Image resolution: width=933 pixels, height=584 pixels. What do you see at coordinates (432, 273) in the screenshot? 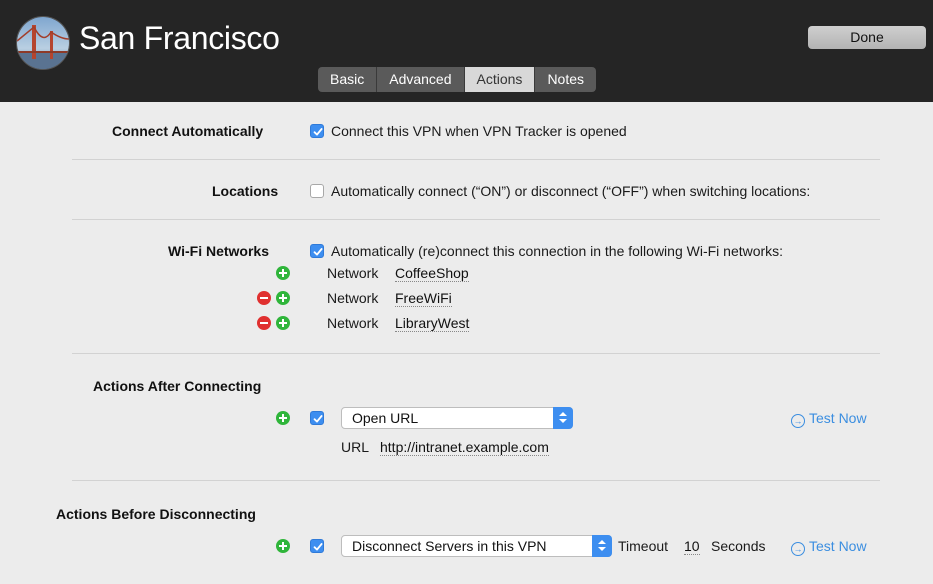
I see `network-name-field: CoffeeShop` at bounding box center [432, 273].